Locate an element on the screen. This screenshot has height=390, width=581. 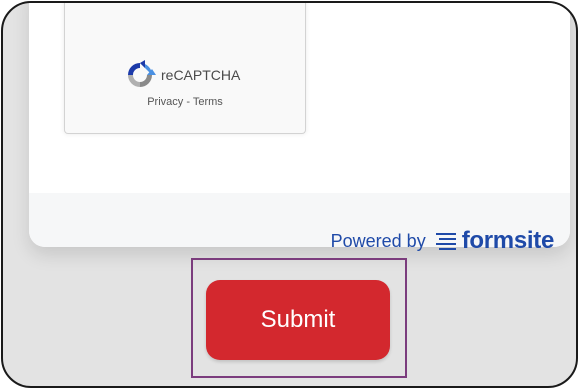
formsite-lines-icon is located at coordinates (445, 241).